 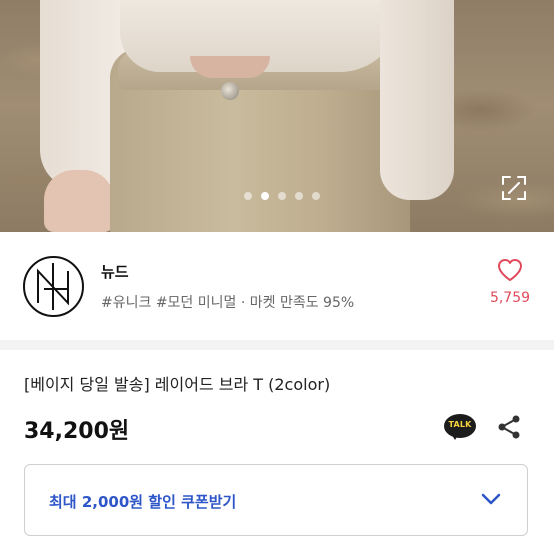 I want to click on section-divider, so click(x=277, y=345).